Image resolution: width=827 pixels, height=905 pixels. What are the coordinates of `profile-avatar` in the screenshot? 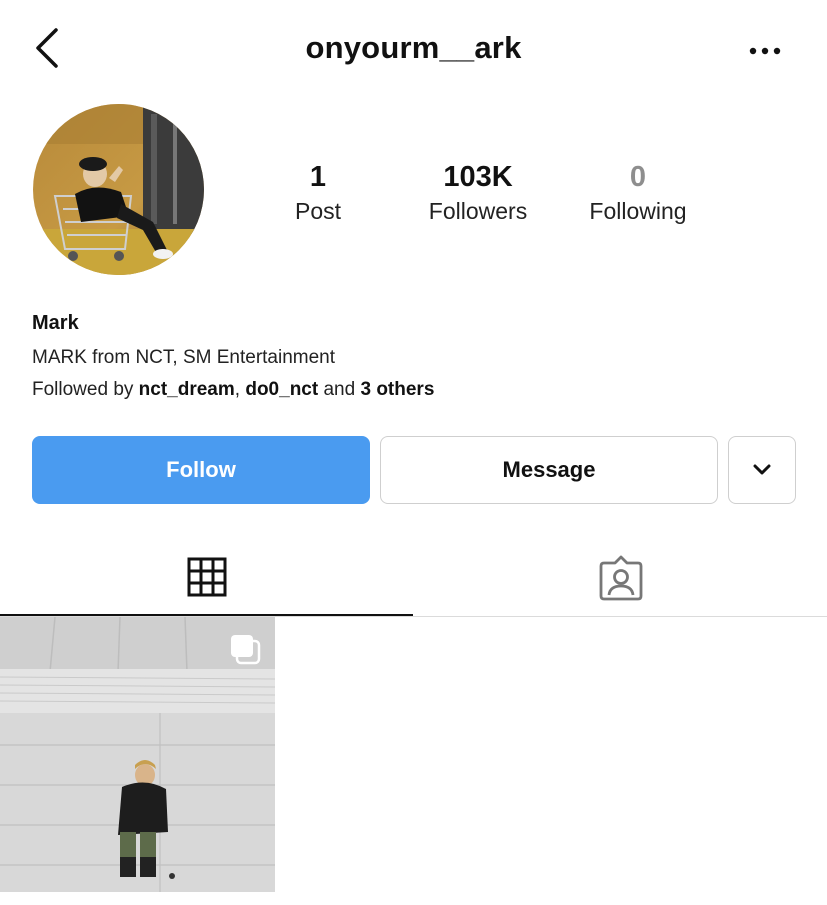 It's located at (118, 189).